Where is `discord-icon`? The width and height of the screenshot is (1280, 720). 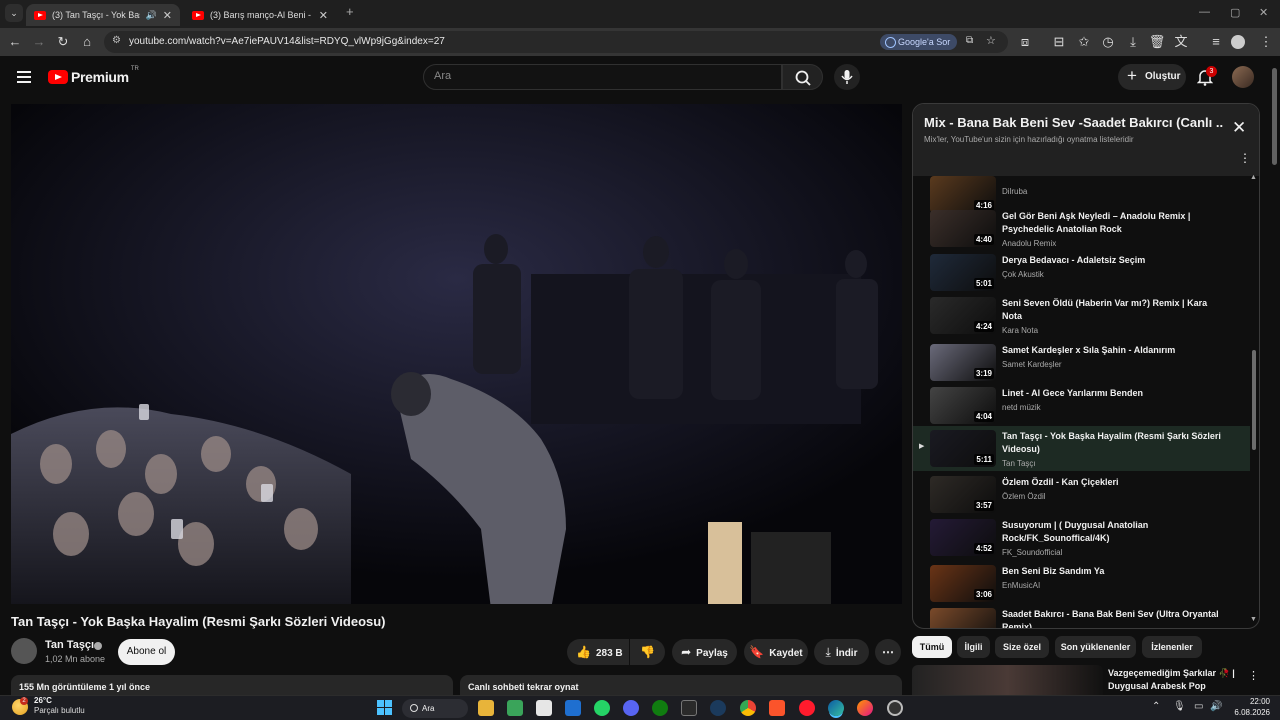 discord-icon is located at coordinates (631, 708).